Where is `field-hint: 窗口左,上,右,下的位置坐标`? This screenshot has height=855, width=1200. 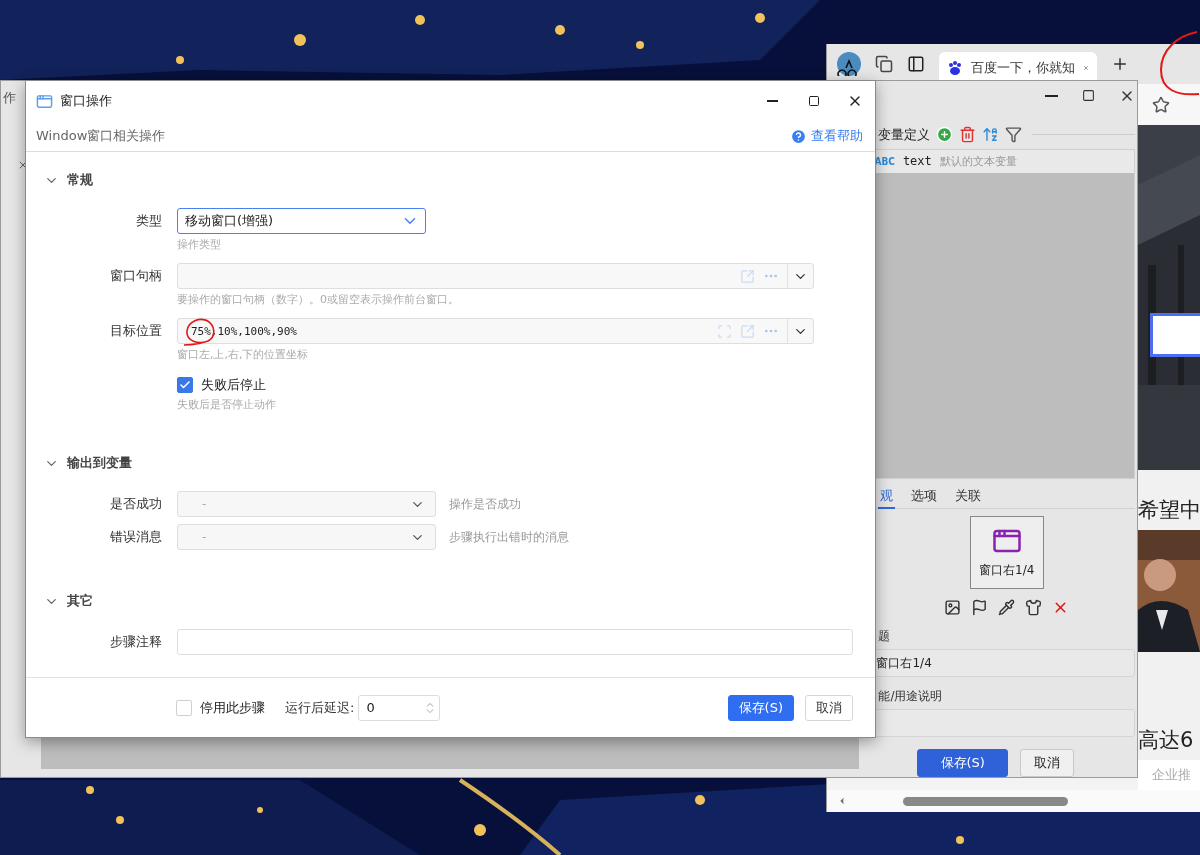 field-hint: 窗口左,上,右,下的位置坐标 is located at coordinates (243, 355).